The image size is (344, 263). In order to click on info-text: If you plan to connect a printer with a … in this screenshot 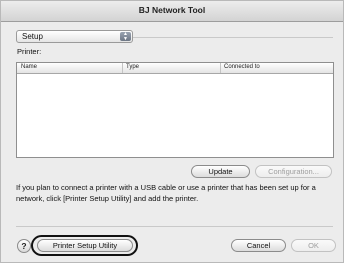, I will do `click(166, 193)`.